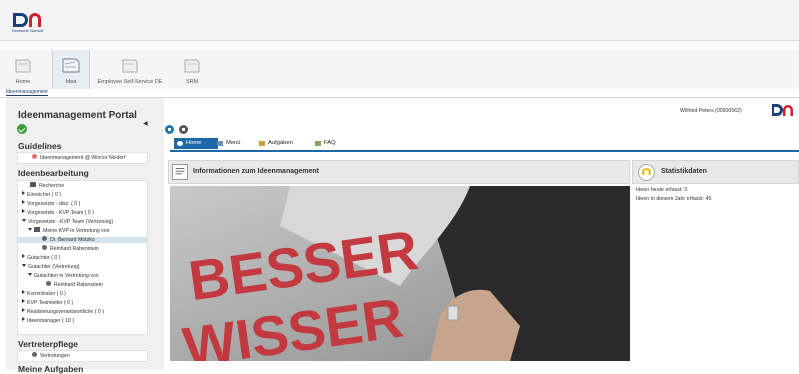  Describe the element at coordinates (41, 257) in the screenshot. I see `tree-item-gutachter: Gutachter ( 0 )` at that location.